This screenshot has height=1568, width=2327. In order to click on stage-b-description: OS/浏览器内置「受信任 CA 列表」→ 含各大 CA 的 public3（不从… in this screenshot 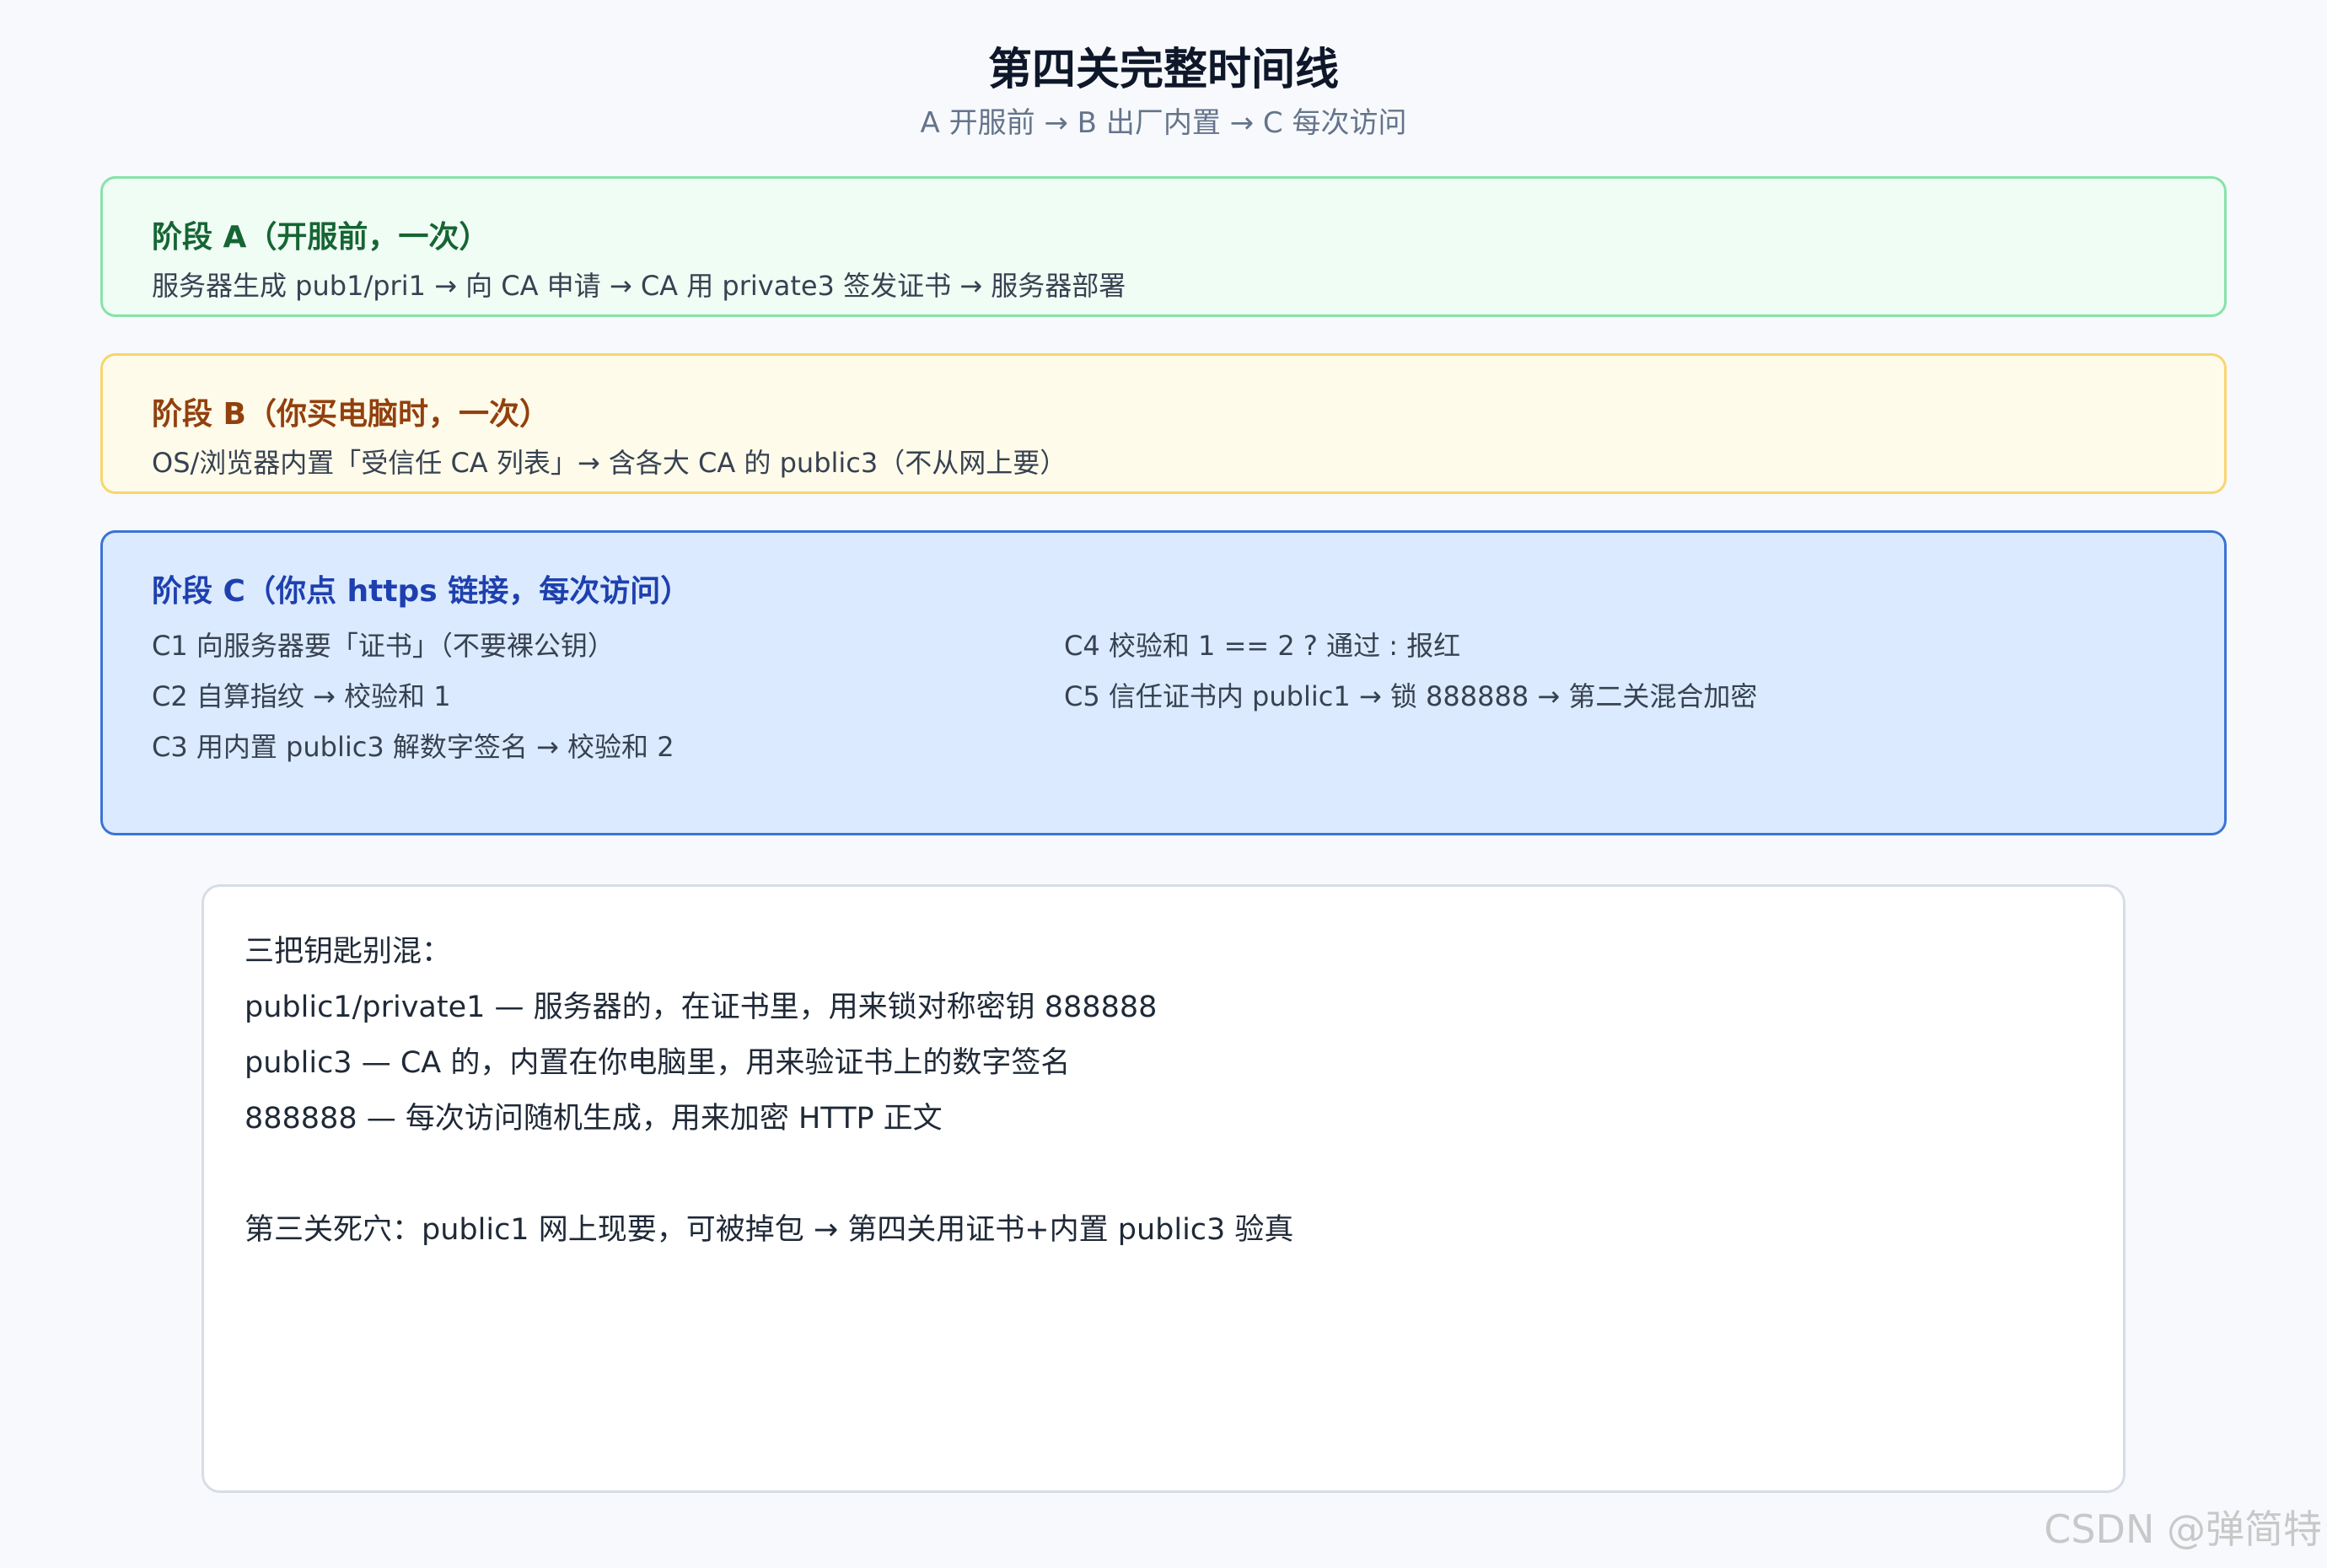, I will do `click(609, 463)`.